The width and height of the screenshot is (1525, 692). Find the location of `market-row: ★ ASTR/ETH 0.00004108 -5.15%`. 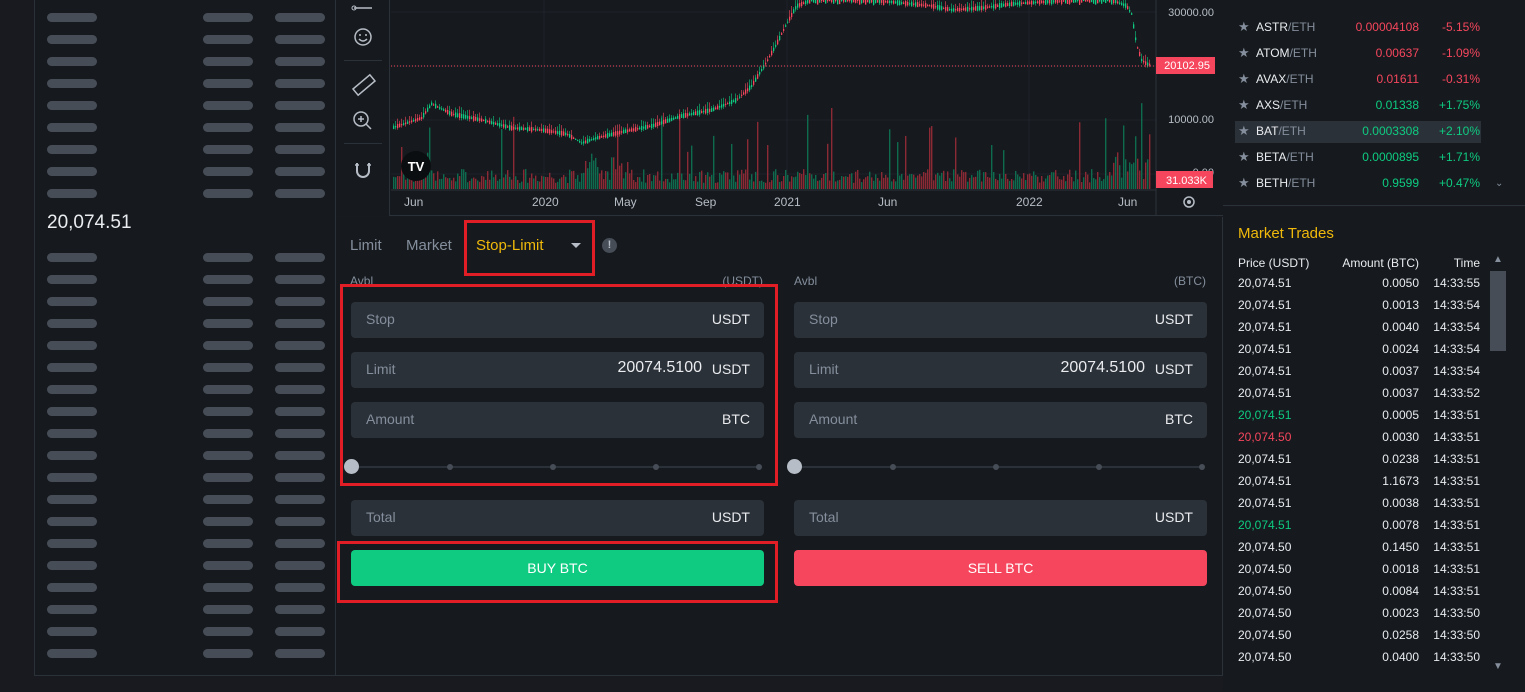

market-row: ★ ASTR/ETH 0.00004108 -5.15% is located at coordinates (1374, 27).